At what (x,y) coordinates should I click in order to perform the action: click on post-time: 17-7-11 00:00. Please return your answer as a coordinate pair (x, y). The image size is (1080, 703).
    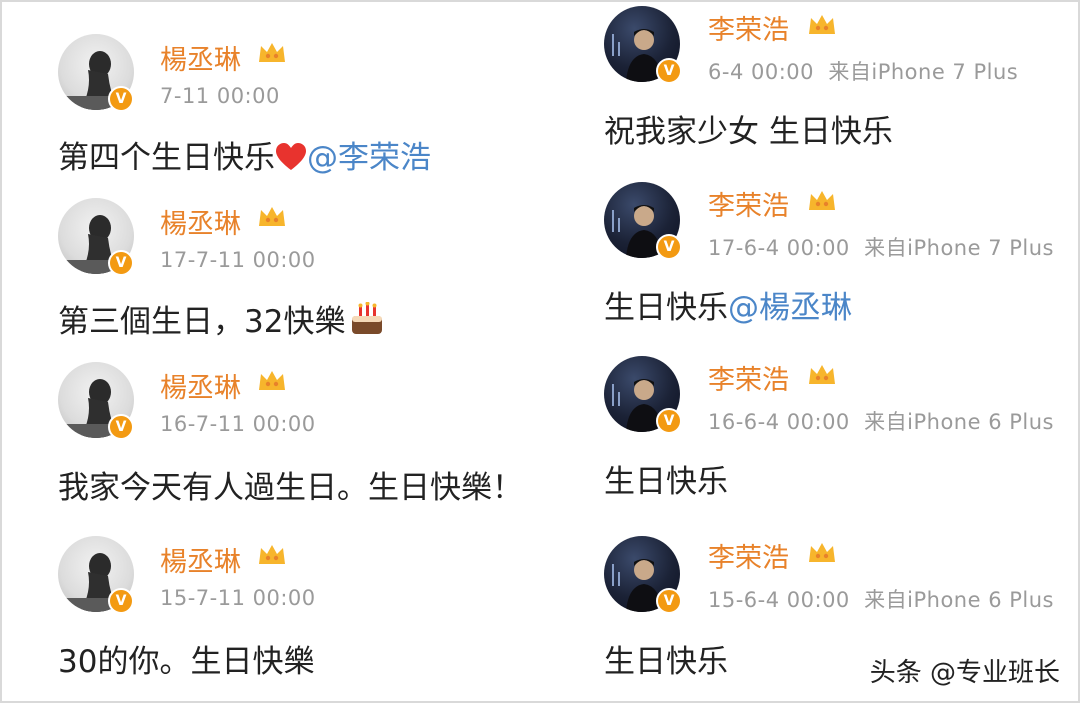
    Looking at the image, I should click on (238, 260).